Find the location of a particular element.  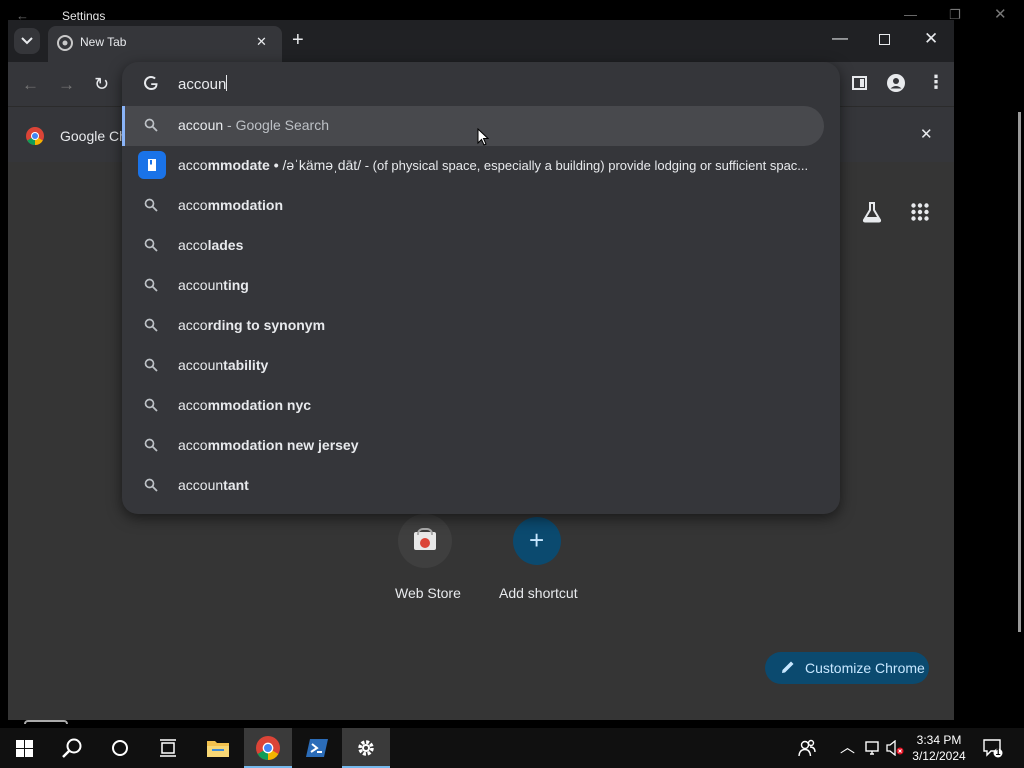

powershell-icon is located at coordinates (317, 748).